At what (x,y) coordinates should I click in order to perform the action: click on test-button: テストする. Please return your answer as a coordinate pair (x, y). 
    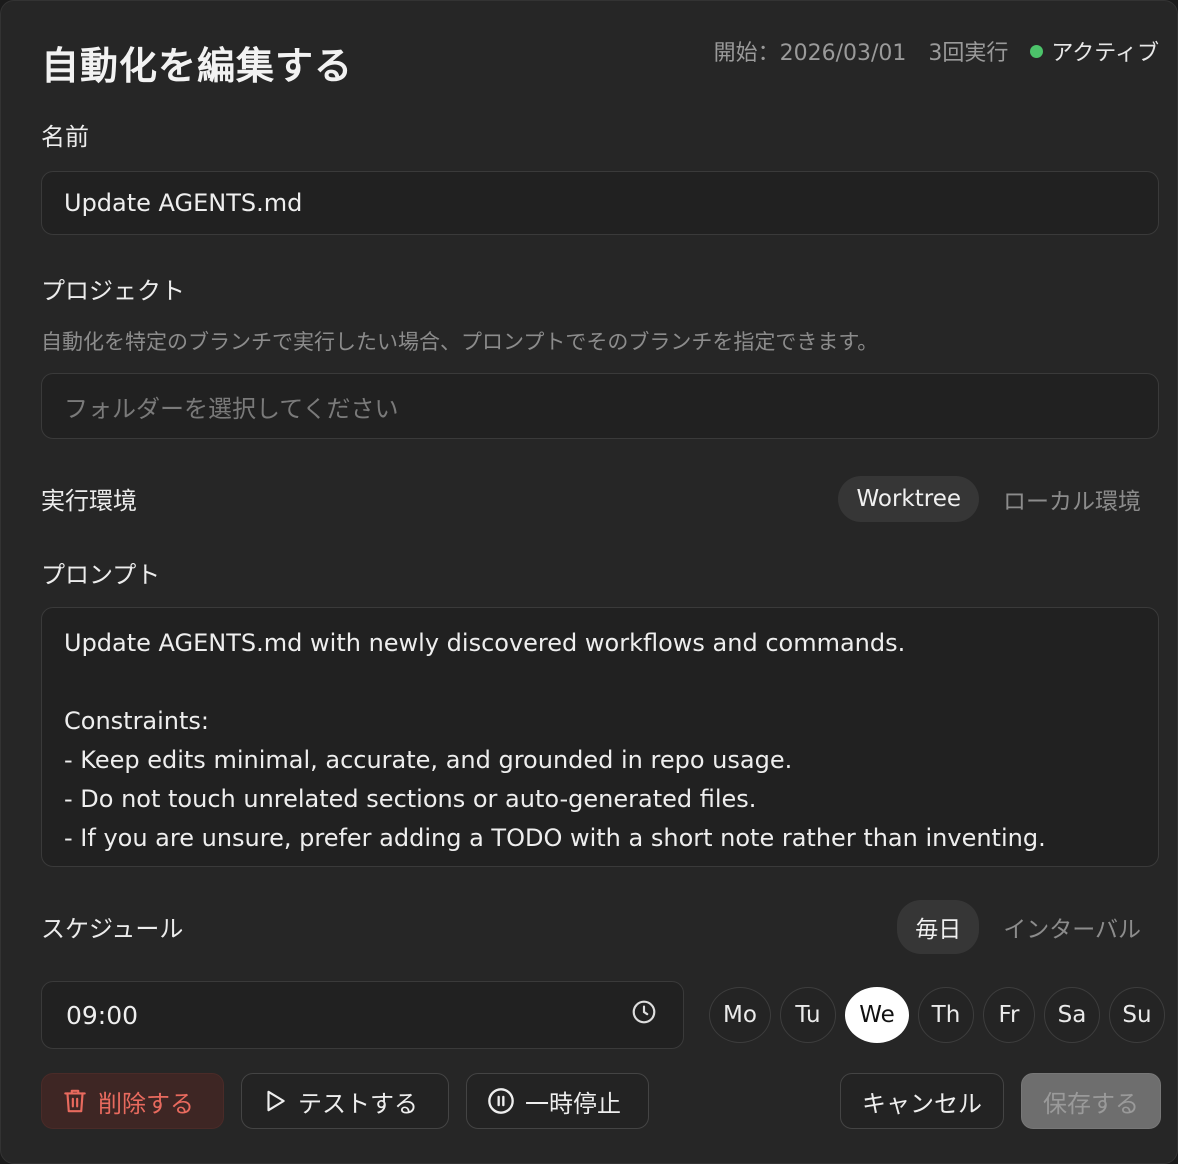
    Looking at the image, I should click on (345, 1101).